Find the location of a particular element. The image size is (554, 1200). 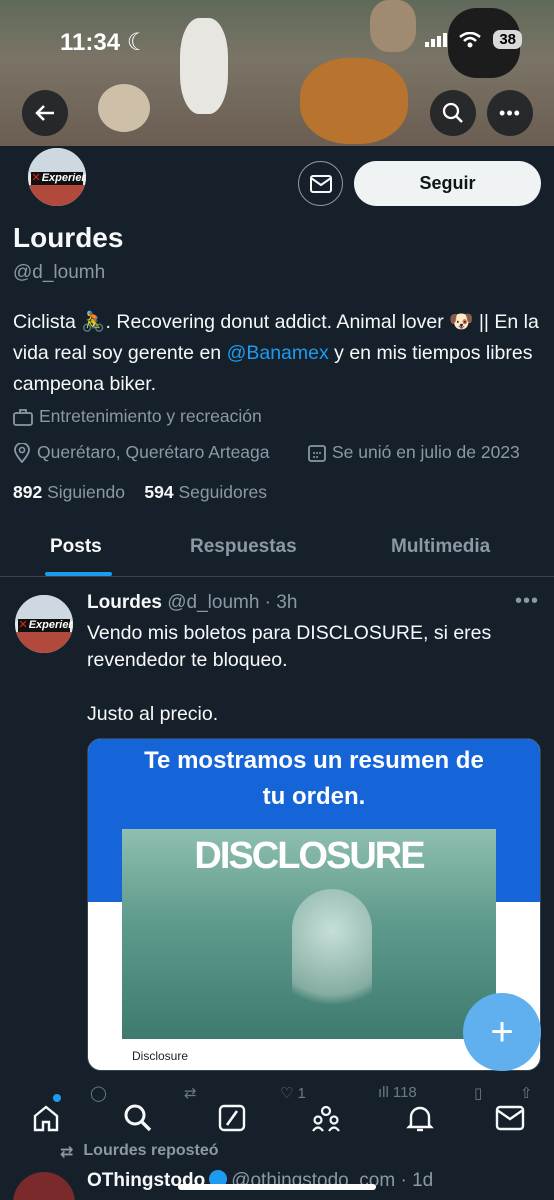

nav-messages is located at coordinates (510, 1118).